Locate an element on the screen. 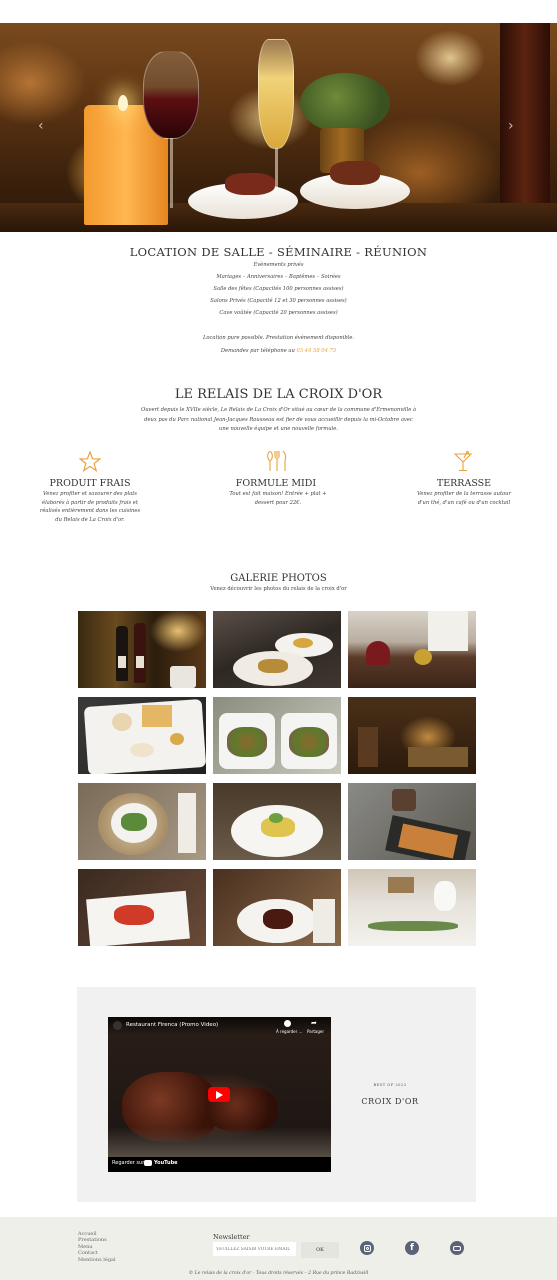  award-name: CROIX D'OR is located at coordinates (390, 1101).